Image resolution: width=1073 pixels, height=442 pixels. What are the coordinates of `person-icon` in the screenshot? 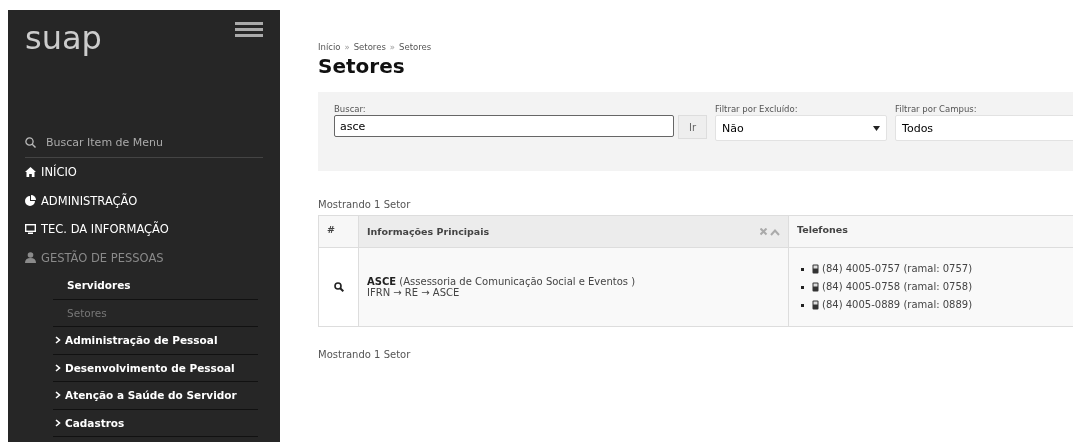 It's located at (30, 258).